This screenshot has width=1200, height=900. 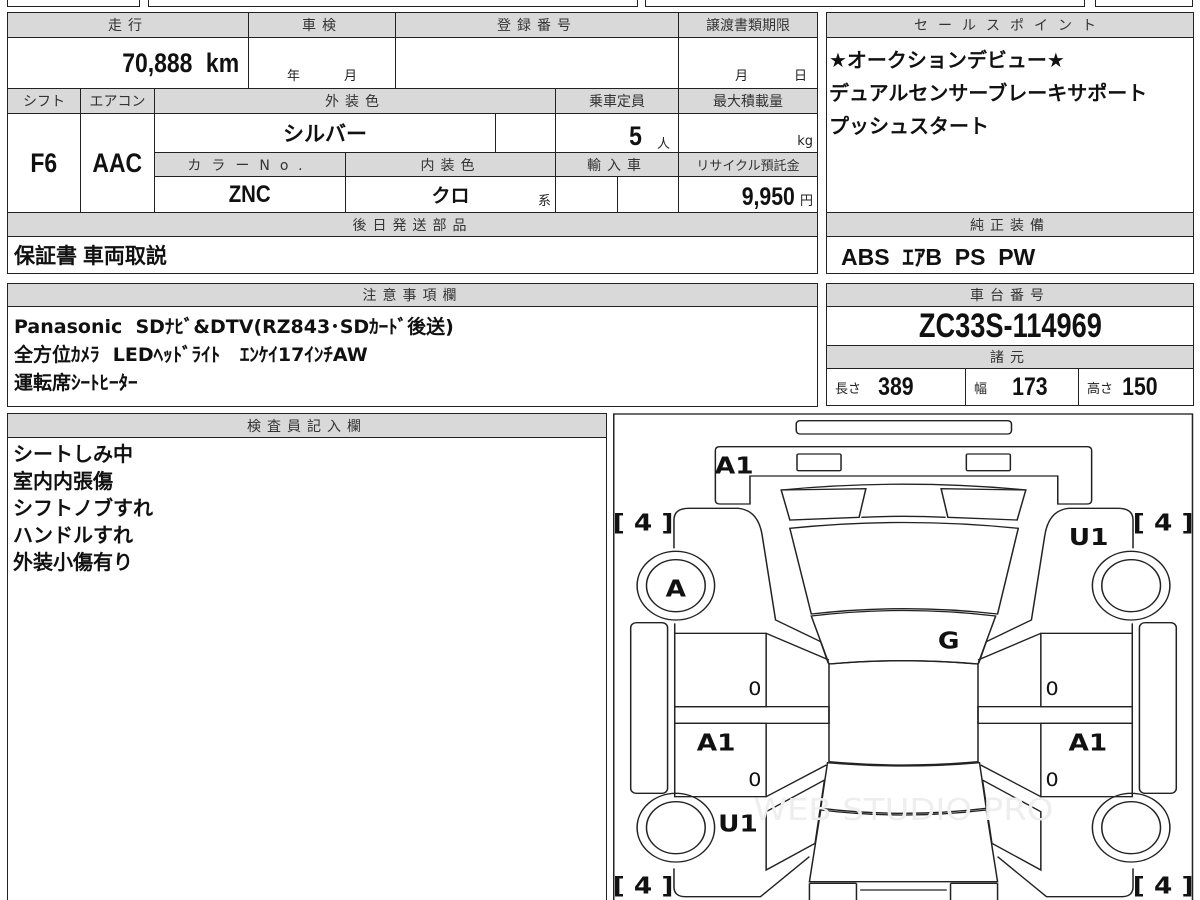 I want to click on recycle-fee-unit: 円, so click(x=806, y=200).